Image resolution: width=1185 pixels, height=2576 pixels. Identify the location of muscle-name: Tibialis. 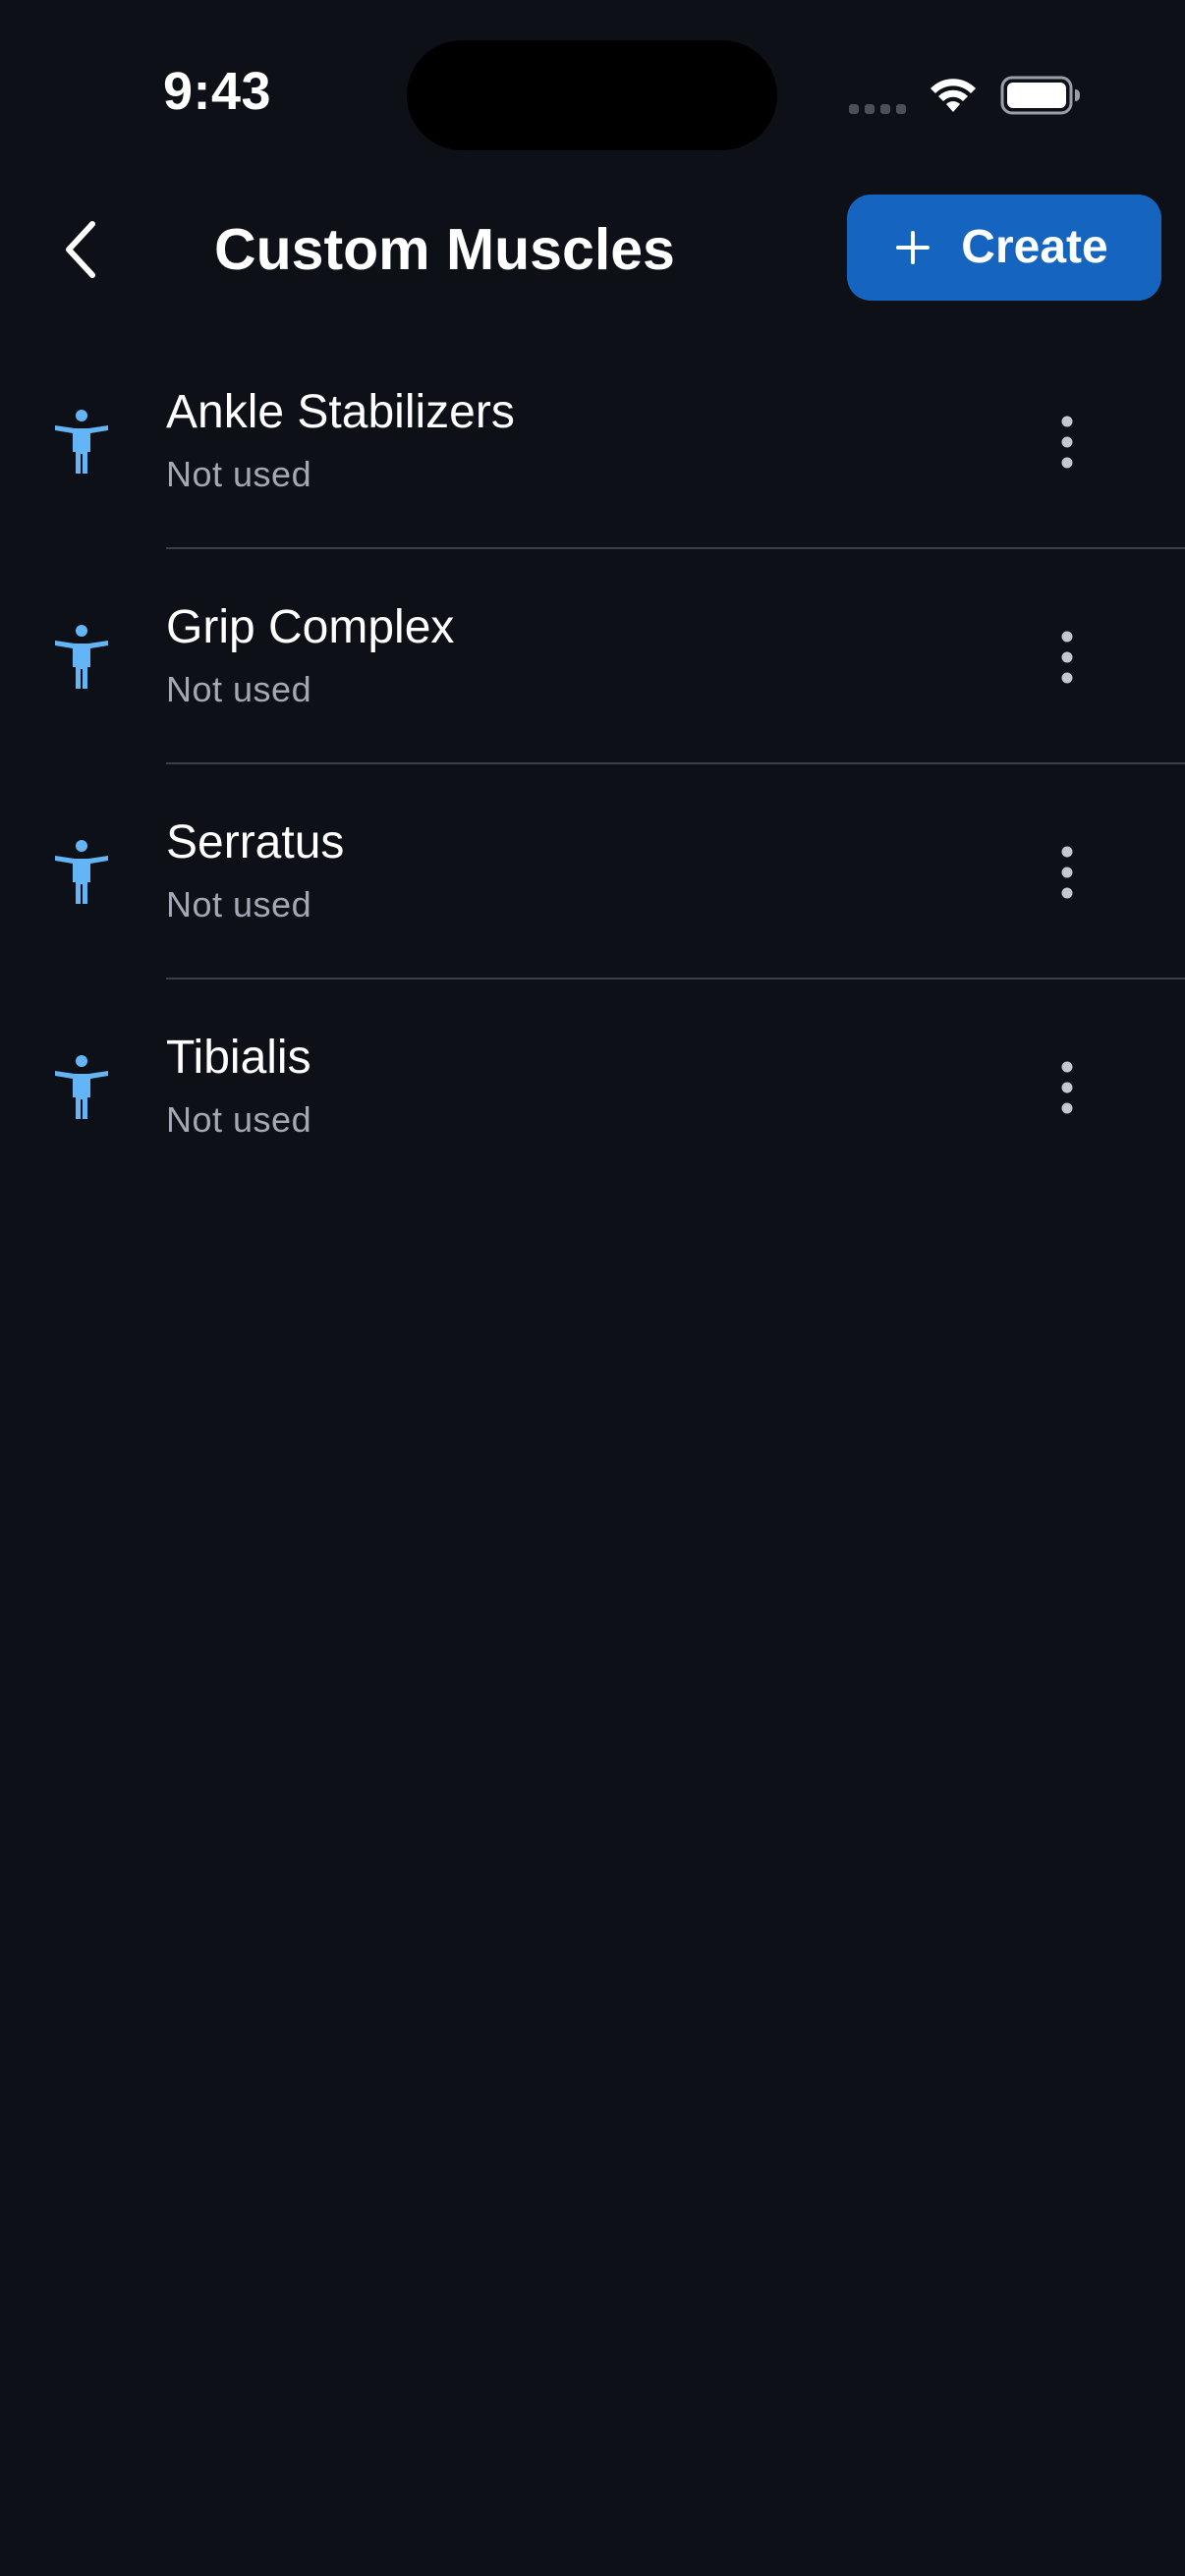
(239, 1058).